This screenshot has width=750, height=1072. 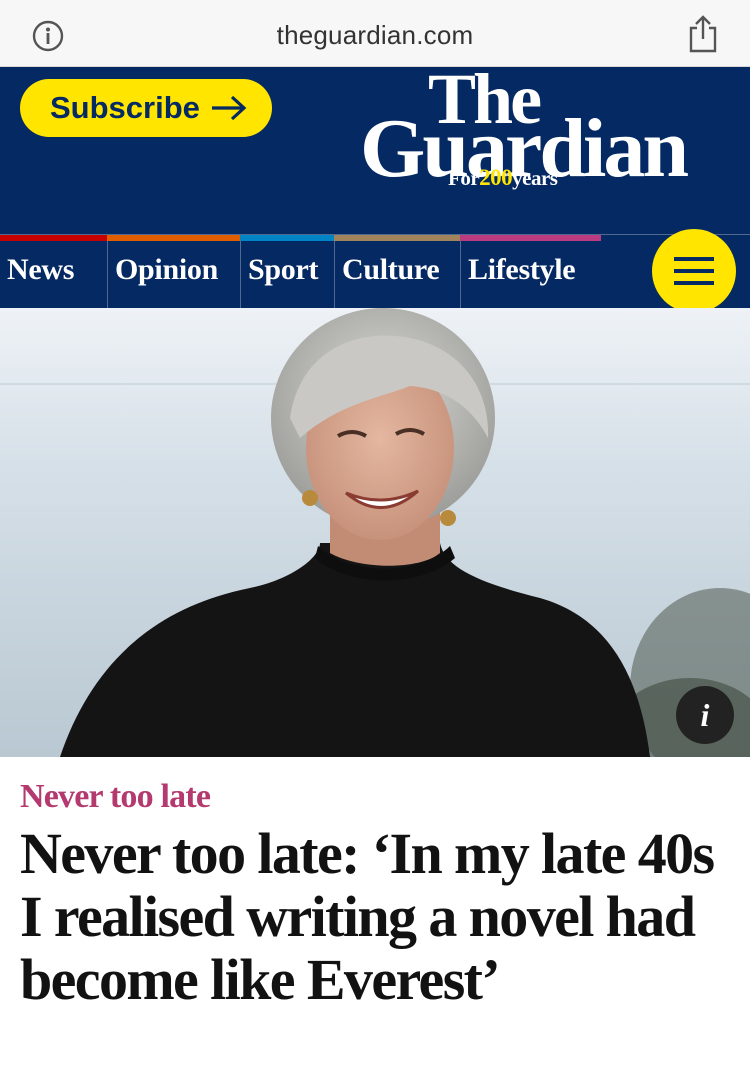 What do you see at coordinates (283, 269) in the screenshot?
I see `nav-label: Sport` at bounding box center [283, 269].